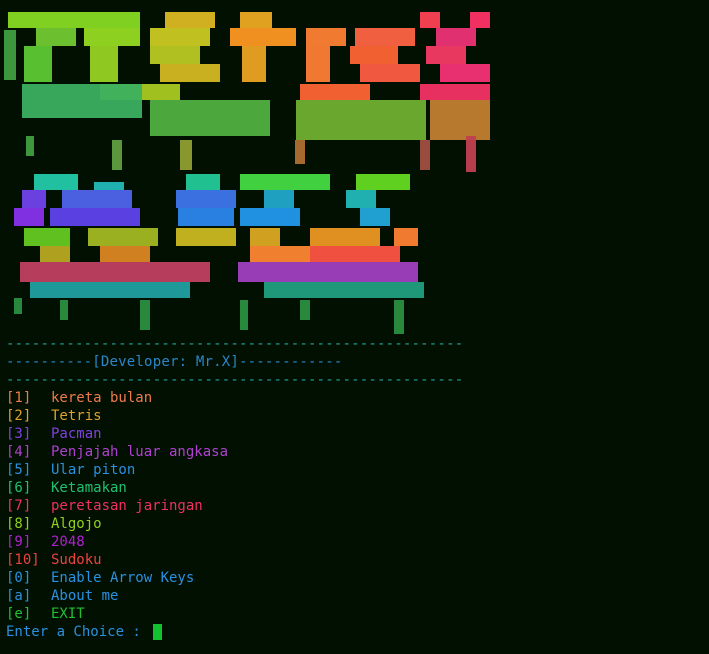  Describe the element at coordinates (19, 596) in the screenshot. I see `menu-item-key: [a]` at that location.